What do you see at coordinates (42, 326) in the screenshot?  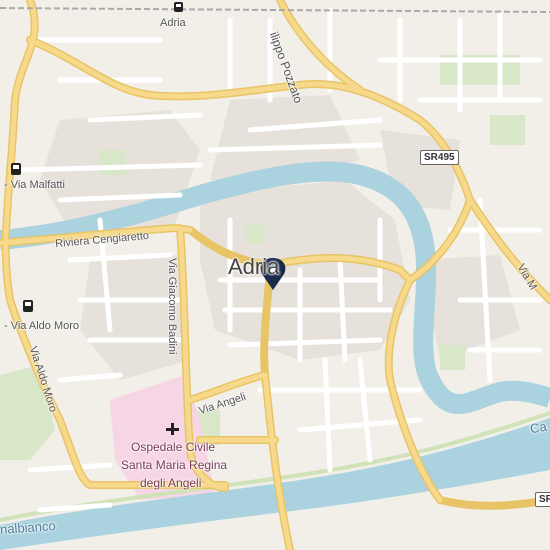 I see `bus-stop-label-aldo-moro: - Via Aldo Moro` at bounding box center [42, 326].